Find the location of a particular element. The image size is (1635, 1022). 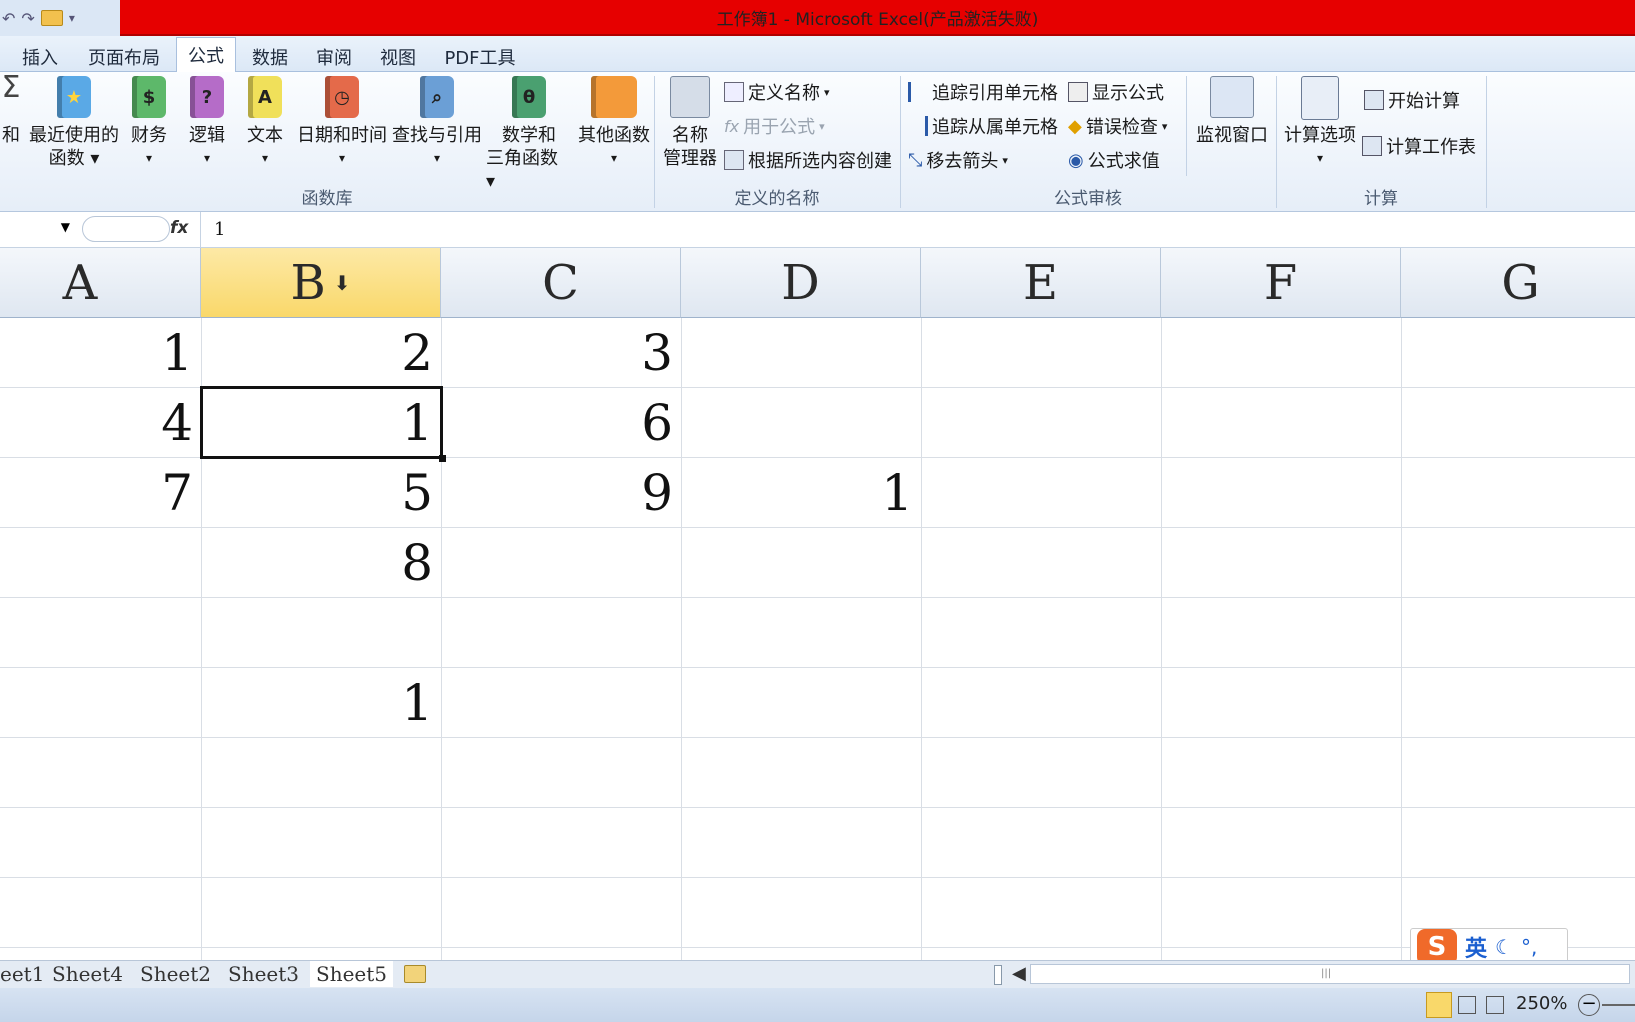

trace-precedents-icon is located at coordinates (918, 92).